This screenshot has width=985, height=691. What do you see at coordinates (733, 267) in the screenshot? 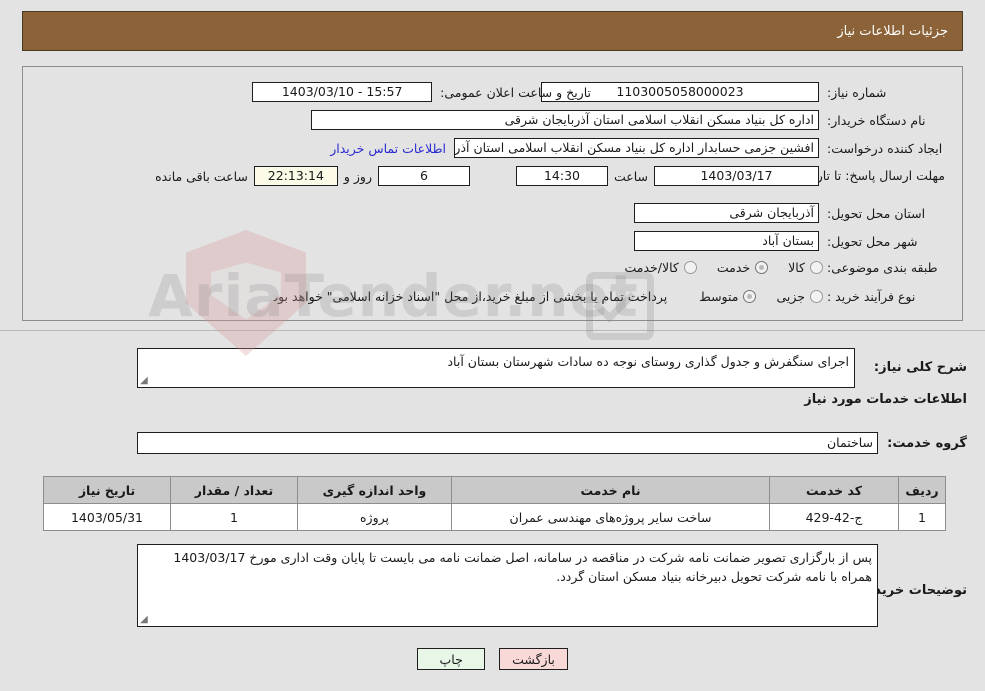
I see `category-option-service-label: خدمت` at bounding box center [733, 267].